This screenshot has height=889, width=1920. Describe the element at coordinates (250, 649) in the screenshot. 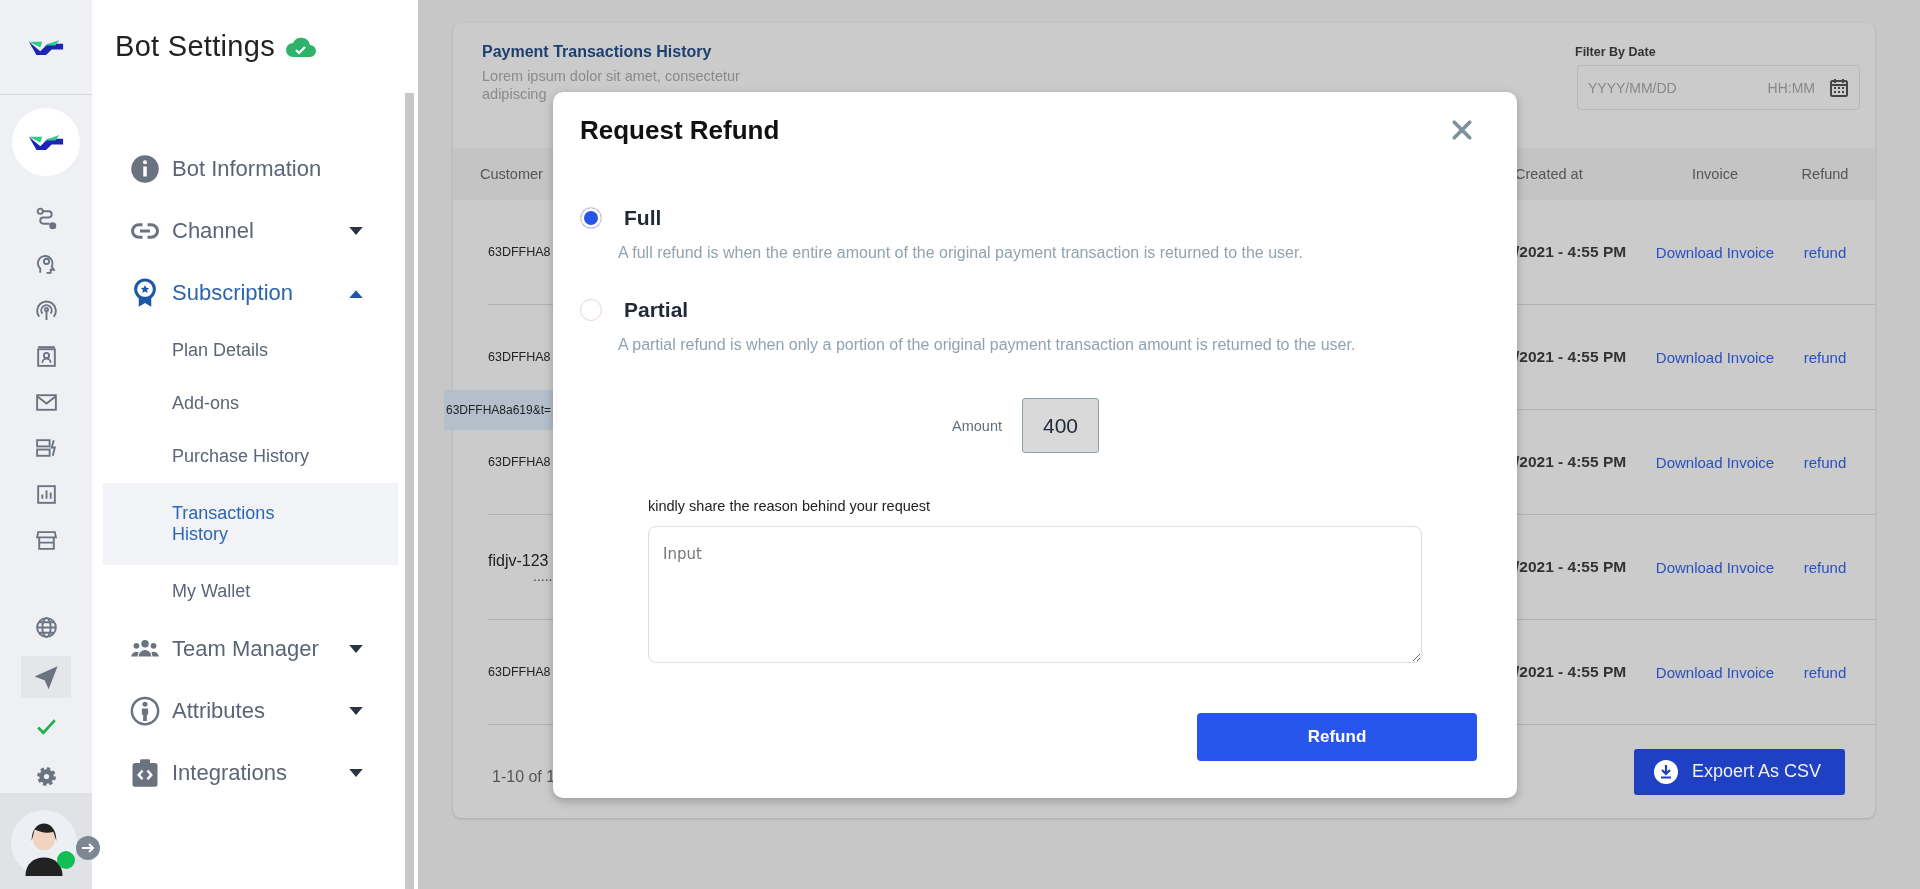

I see `sidebar-item: Team Manager` at that location.